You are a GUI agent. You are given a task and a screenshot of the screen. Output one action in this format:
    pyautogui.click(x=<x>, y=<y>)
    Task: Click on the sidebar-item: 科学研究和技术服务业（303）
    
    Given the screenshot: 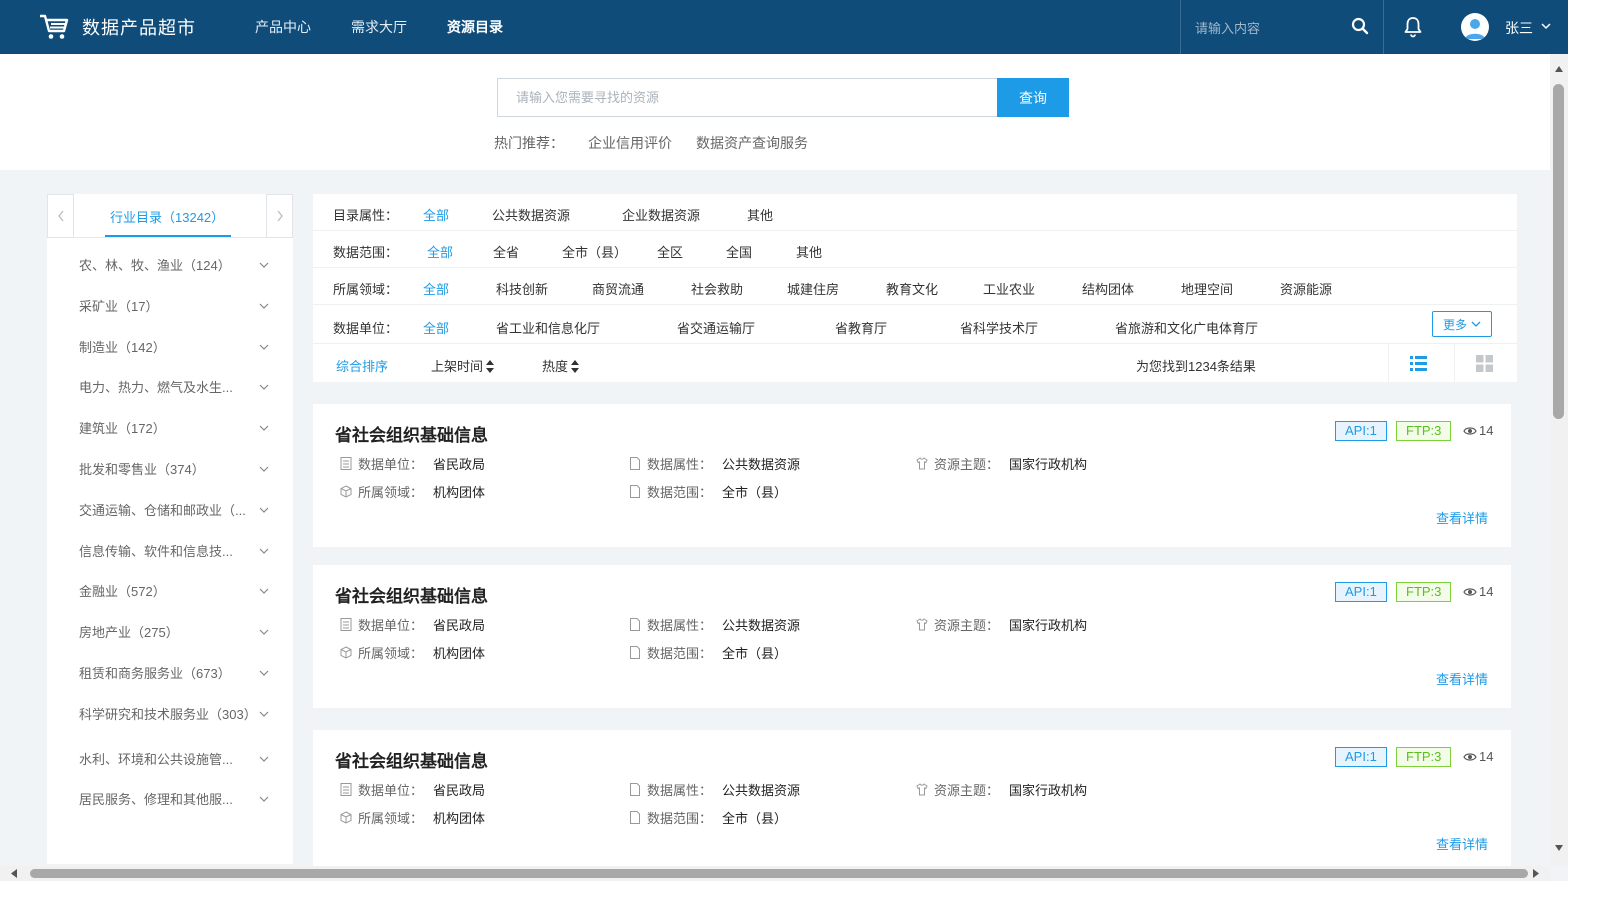 What is the action you would take?
    pyautogui.click(x=170, y=715)
    